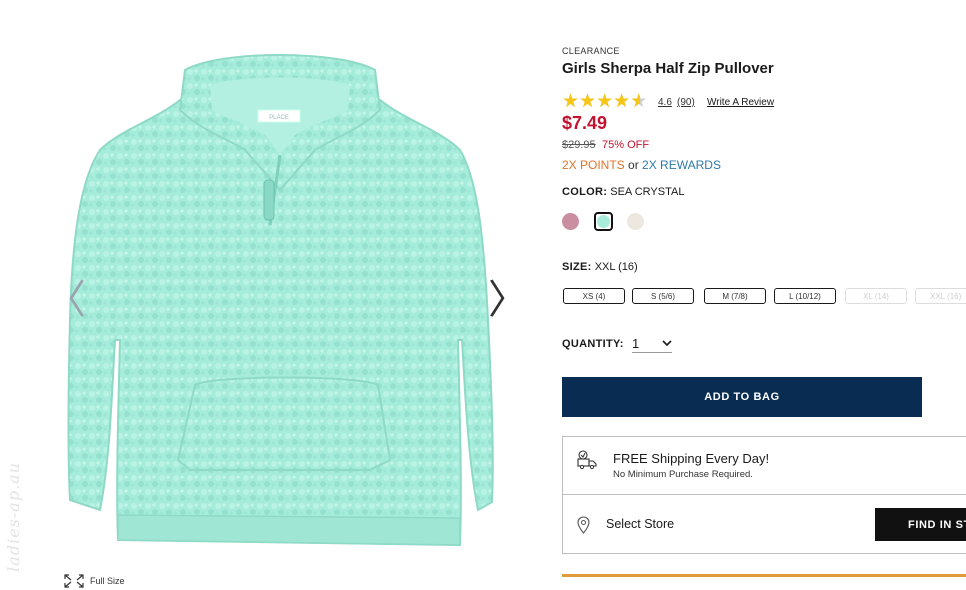  Describe the element at coordinates (735, 296) in the screenshot. I see `size-option-m: M (7/8)` at that location.